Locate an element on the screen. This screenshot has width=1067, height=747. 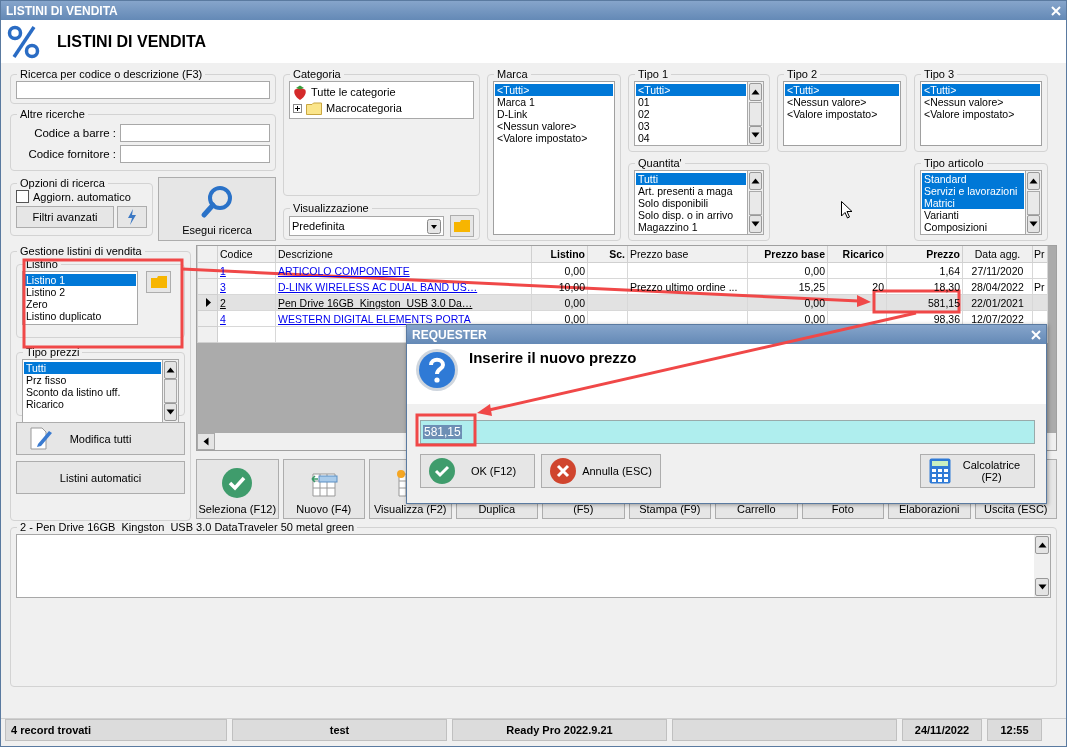
list-item: Standard is located at coordinates (973, 179).